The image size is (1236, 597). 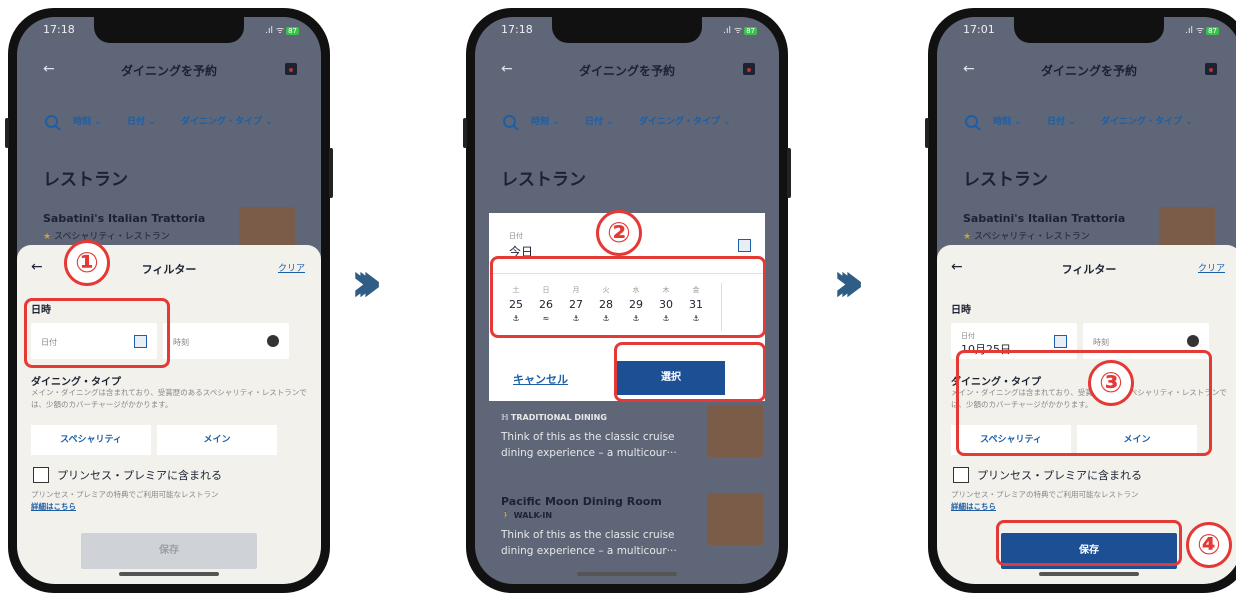 What do you see at coordinates (226, 341) in the screenshot?
I see `time-field: 時刻` at bounding box center [226, 341].